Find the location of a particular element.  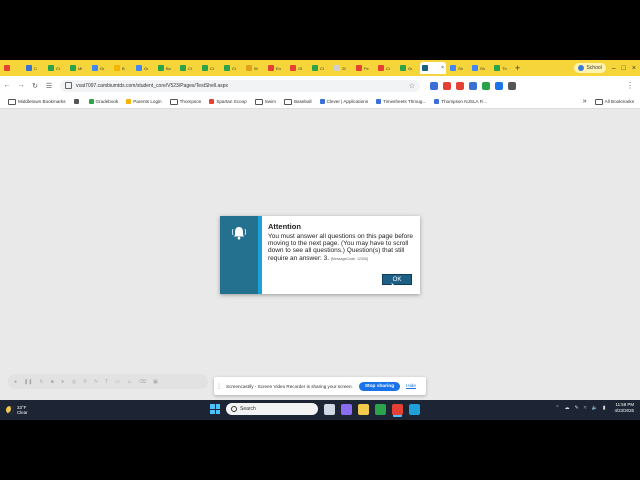

pen-icon: ✎ is located at coordinates (96, 382).